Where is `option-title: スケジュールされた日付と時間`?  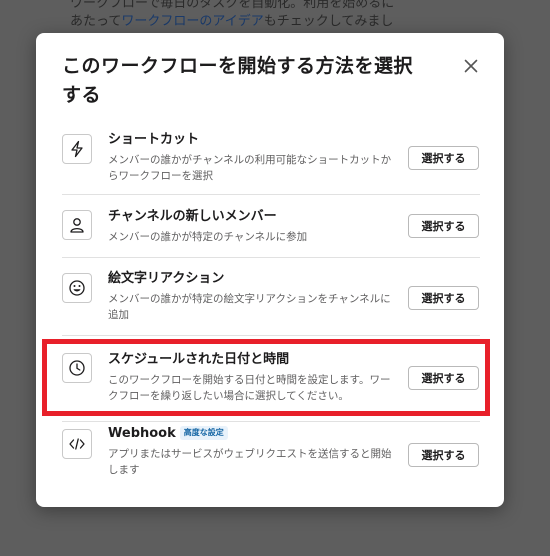 option-title: スケジュールされた日付と時間 is located at coordinates (199, 359).